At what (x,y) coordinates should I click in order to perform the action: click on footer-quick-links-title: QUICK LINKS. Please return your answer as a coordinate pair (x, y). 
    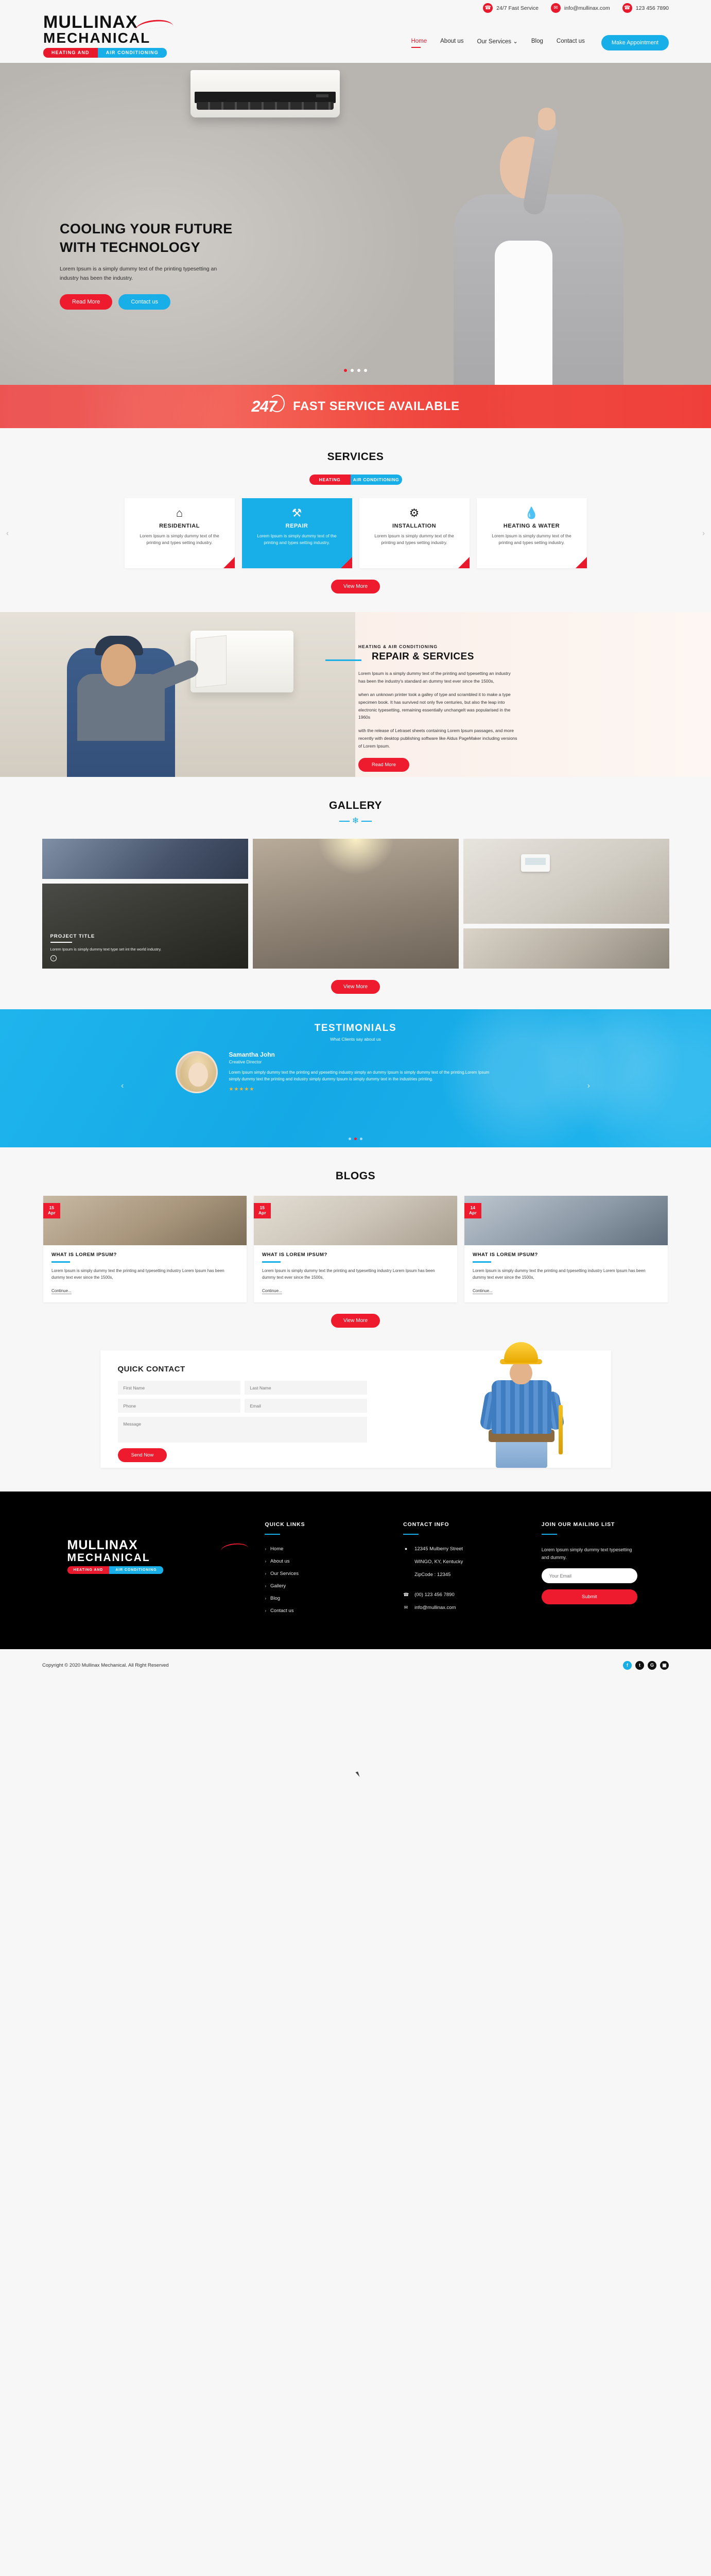
    Looking at the image, I should click on (285, 1524).